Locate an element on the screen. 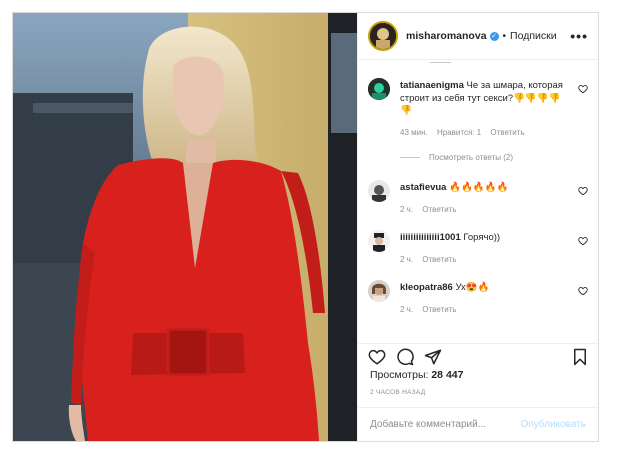  more-icon: ••• is located at coordinates (579, 36).